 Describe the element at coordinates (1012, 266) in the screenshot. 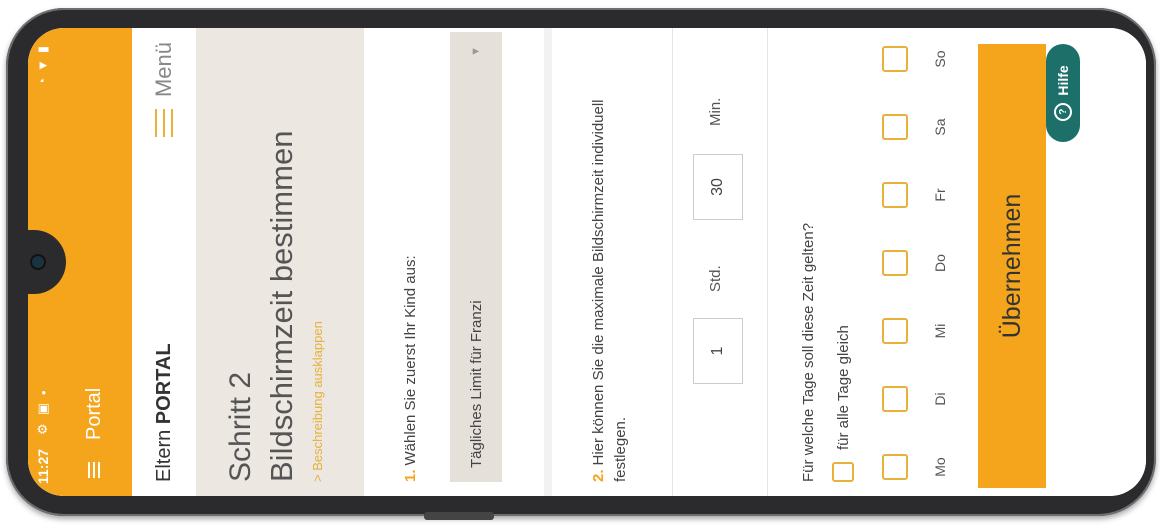

I see `apply-button: Übernehmen` at that location.